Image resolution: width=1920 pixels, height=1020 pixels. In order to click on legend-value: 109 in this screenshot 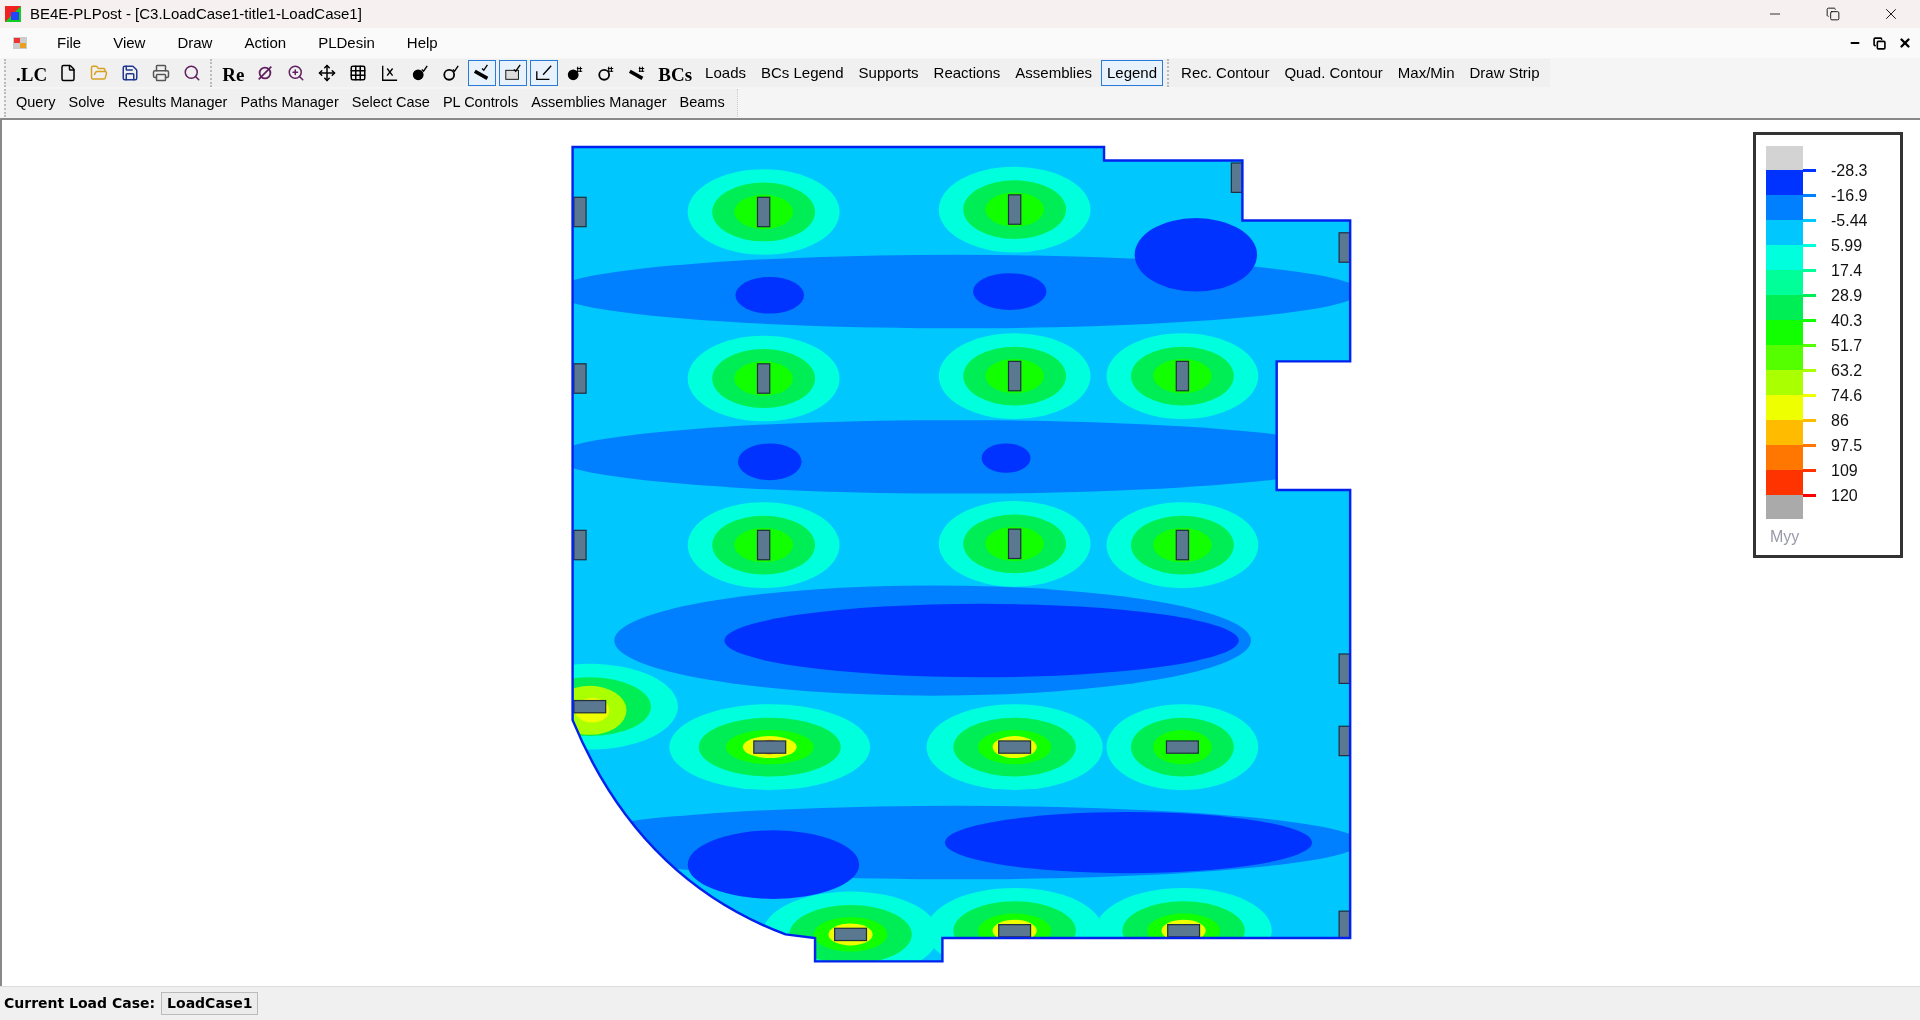, I will do `click(1844, 470)`.